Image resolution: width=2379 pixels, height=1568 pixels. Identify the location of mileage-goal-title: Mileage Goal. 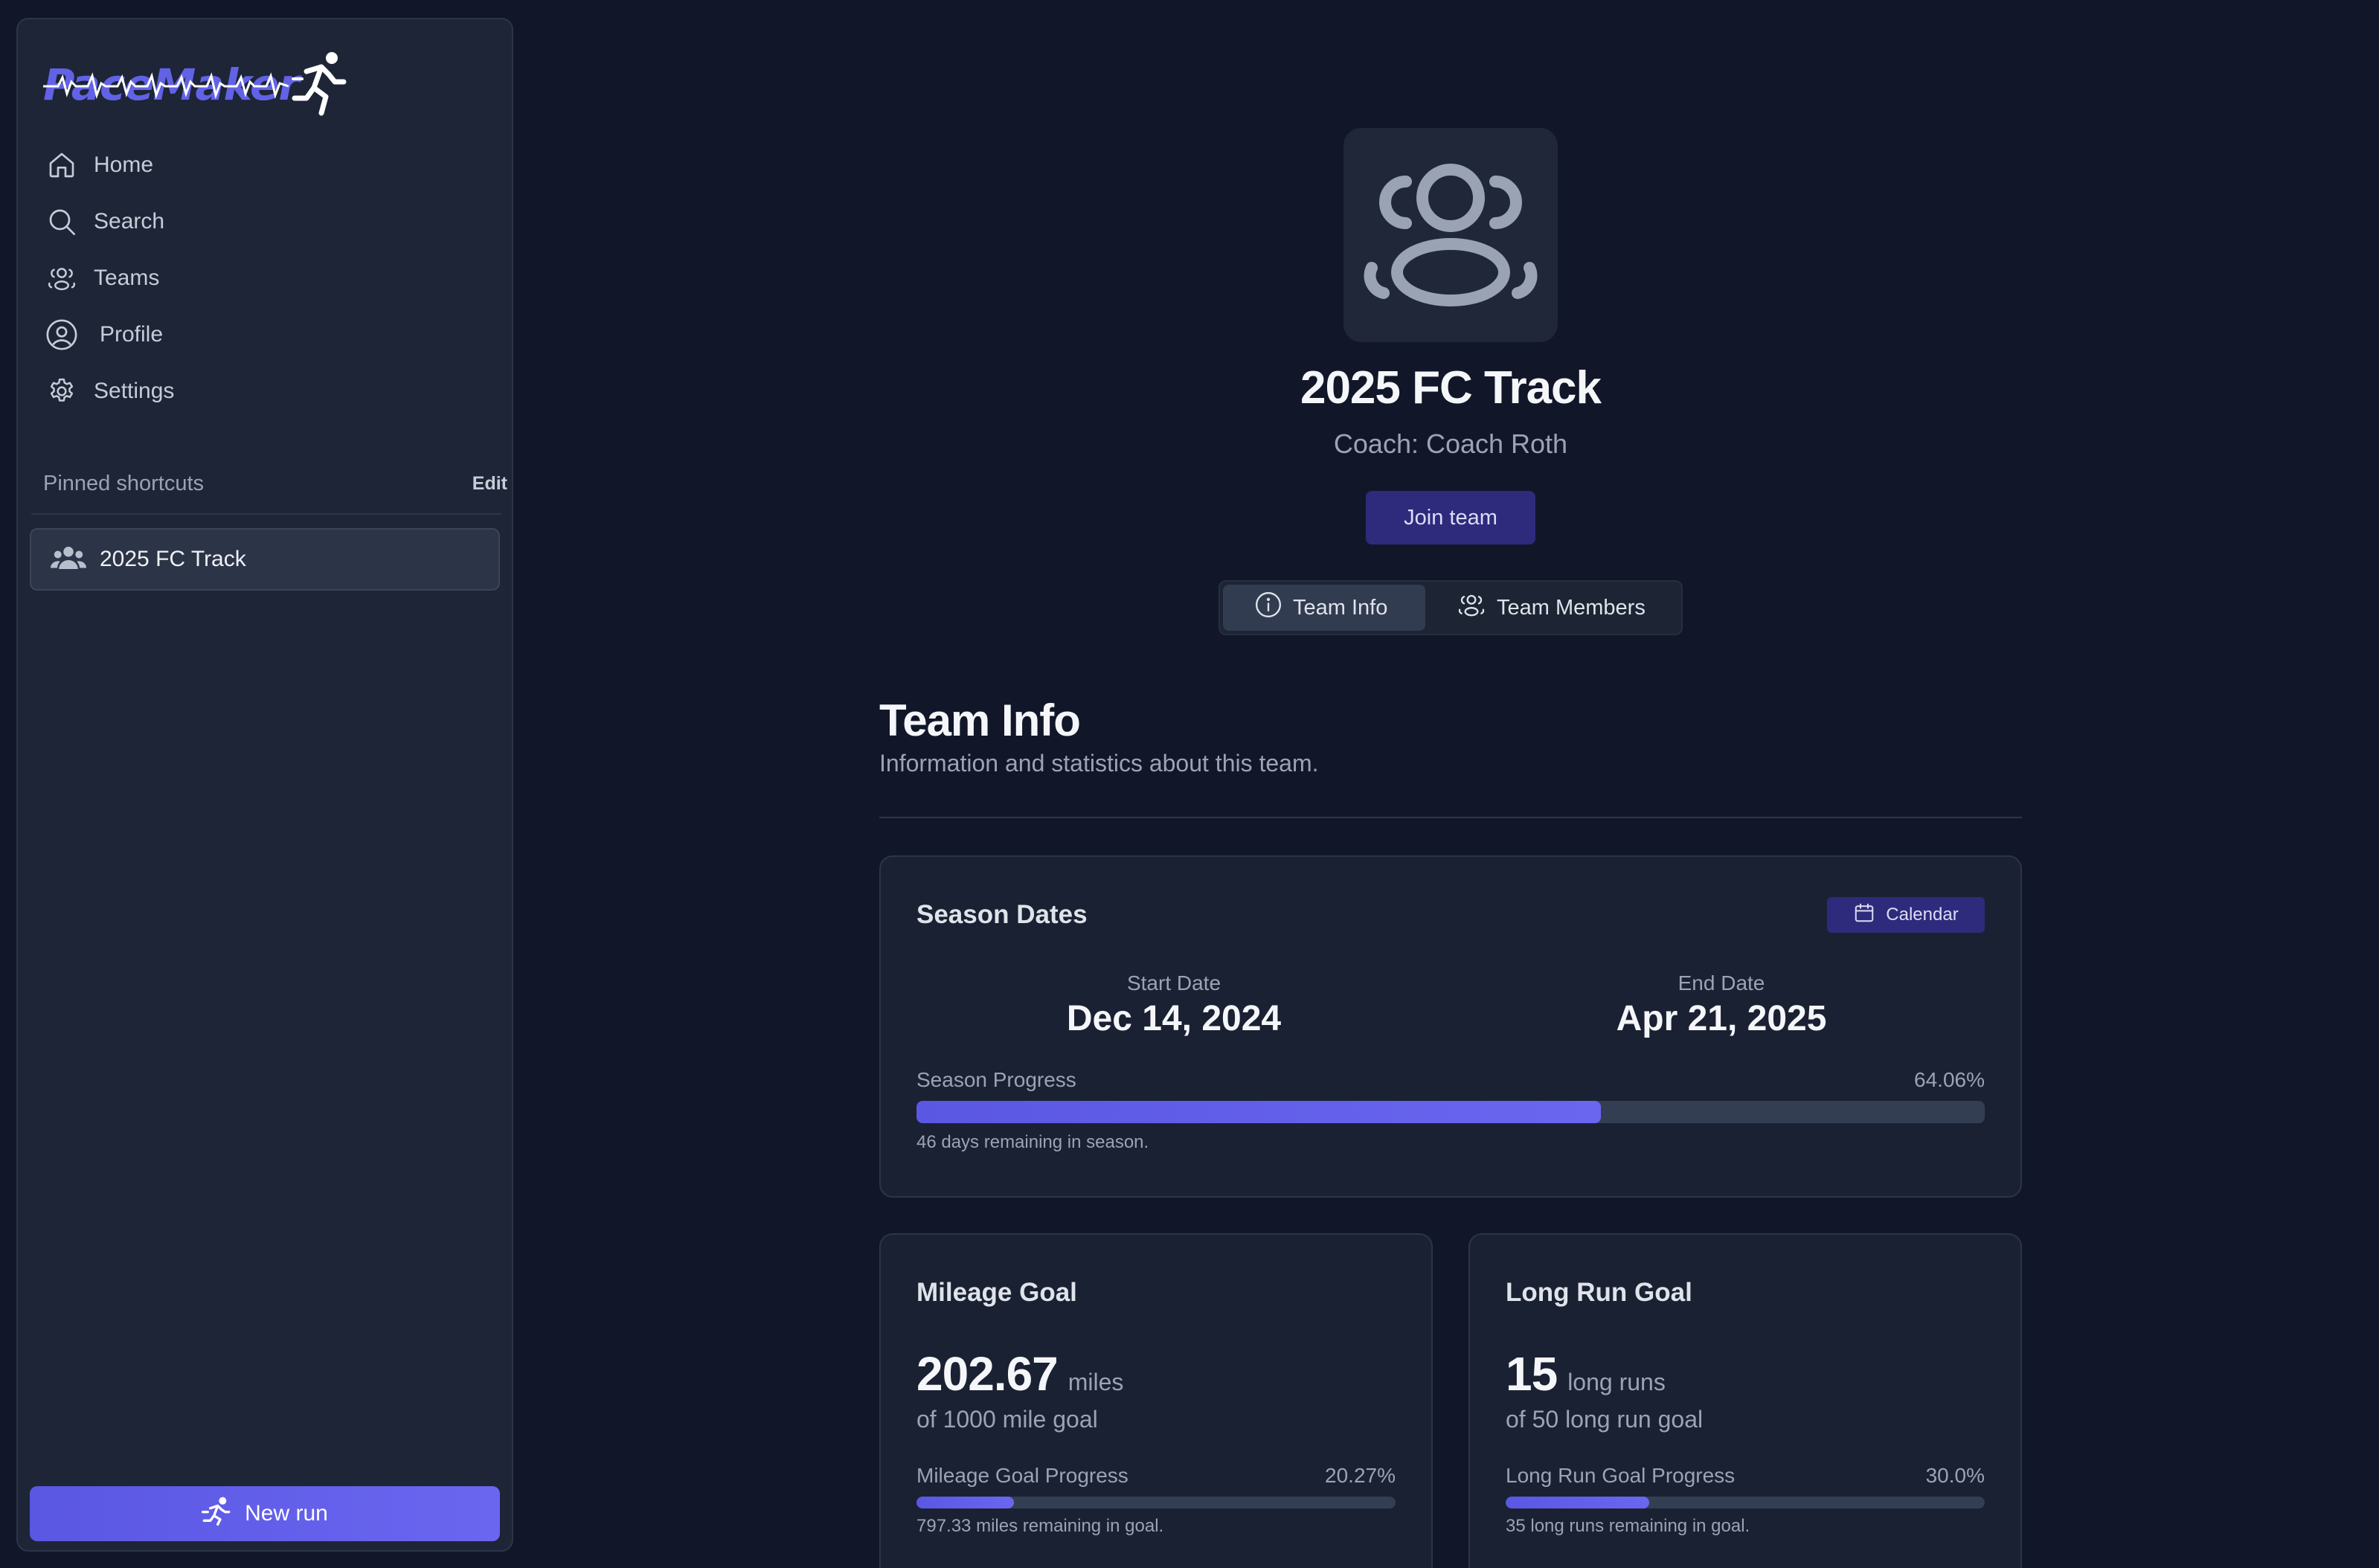
(996, 1292).